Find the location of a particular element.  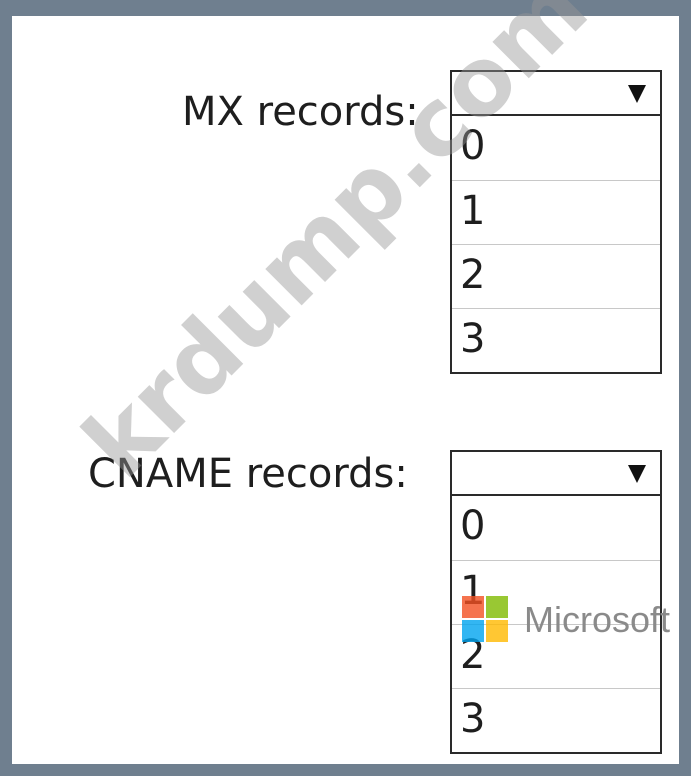

microsoft-brand-text: Microsoft is located at coordinates (597, 619).